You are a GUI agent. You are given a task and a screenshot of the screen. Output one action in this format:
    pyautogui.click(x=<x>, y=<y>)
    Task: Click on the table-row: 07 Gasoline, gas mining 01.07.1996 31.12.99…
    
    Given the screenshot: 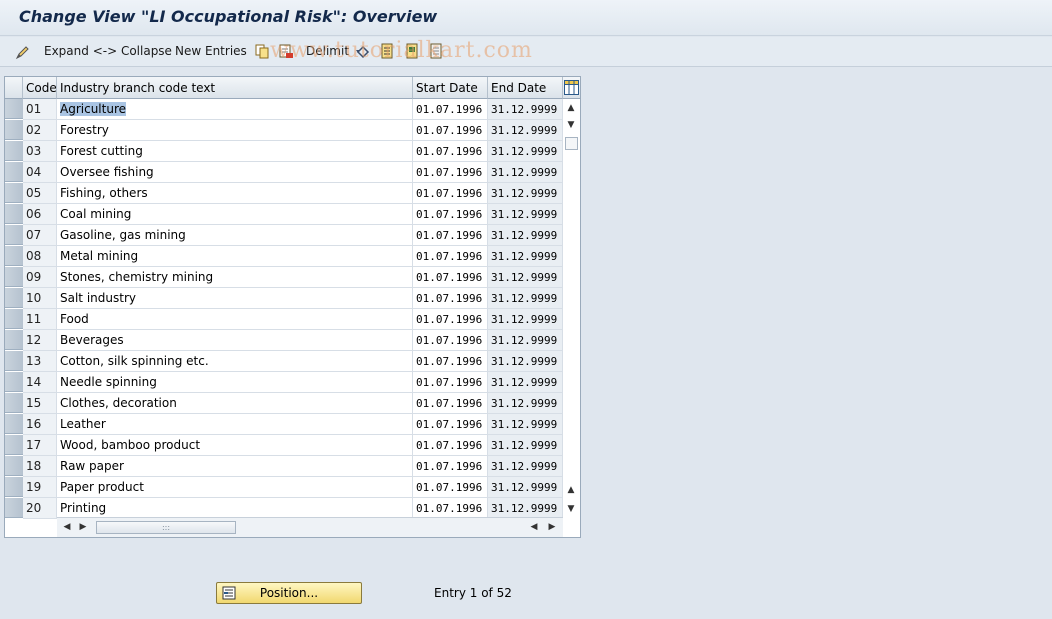 What is the action you would take?
    pyautogui.click(x=284, y=235)
    